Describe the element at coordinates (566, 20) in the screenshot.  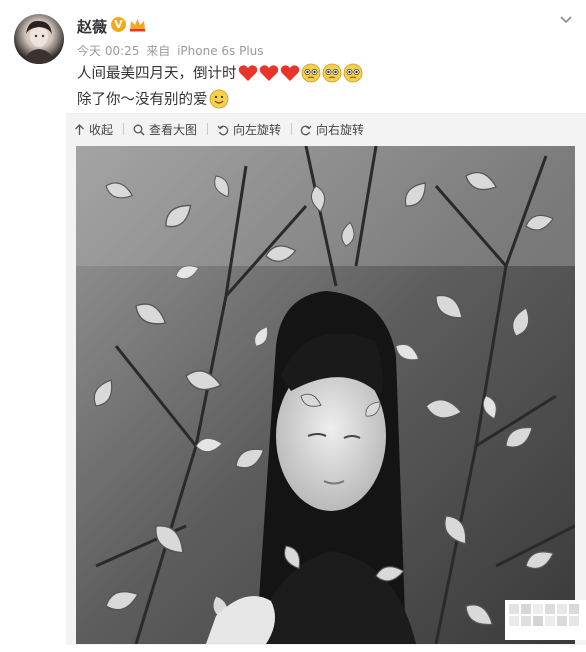
I see `chevron-down-icon` at that location.